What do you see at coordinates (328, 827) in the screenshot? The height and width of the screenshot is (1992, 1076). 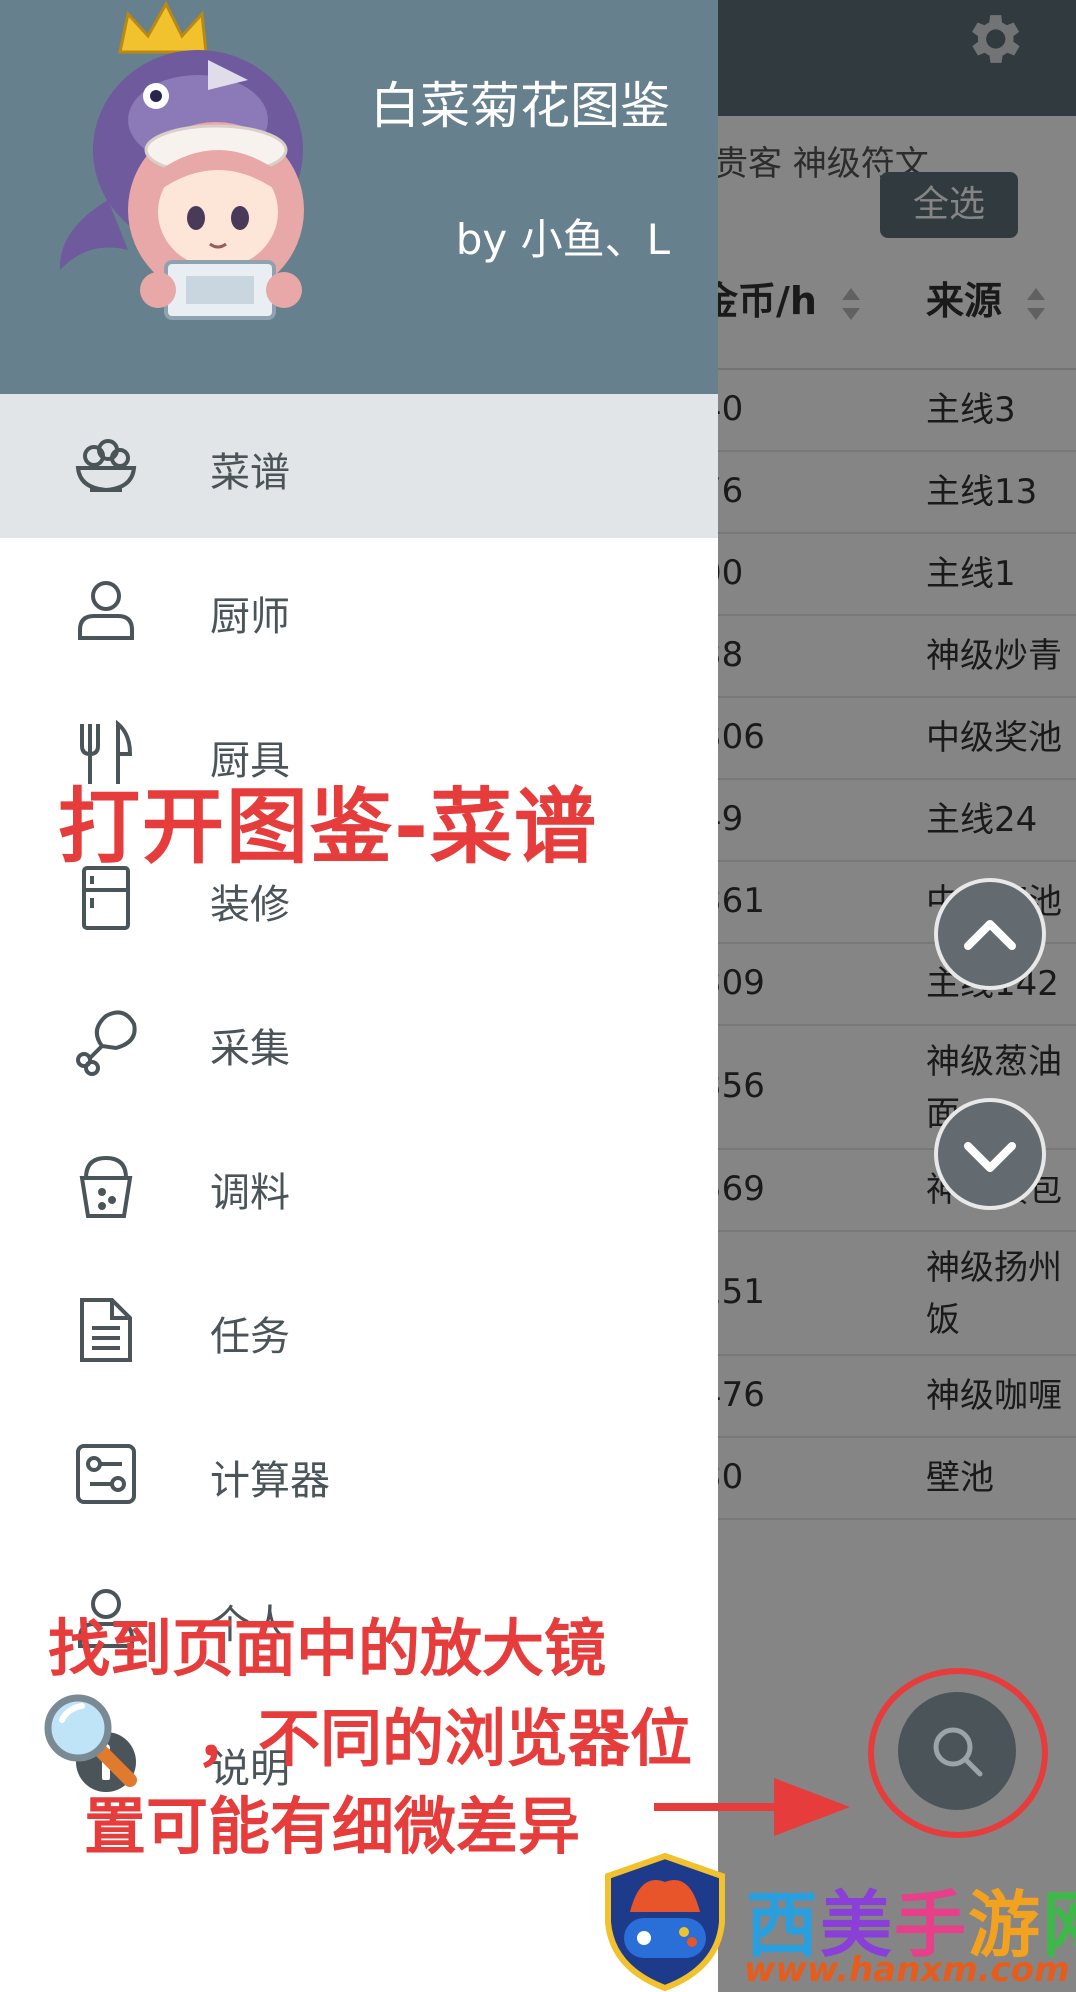 I see `step-annotation: 打开图鉴-菜谱` at bounding box center [328, 827].